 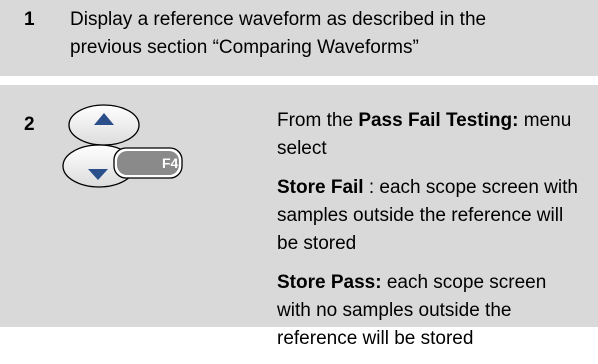 I want to click on step-number: 2, so click(x=29, y=124).